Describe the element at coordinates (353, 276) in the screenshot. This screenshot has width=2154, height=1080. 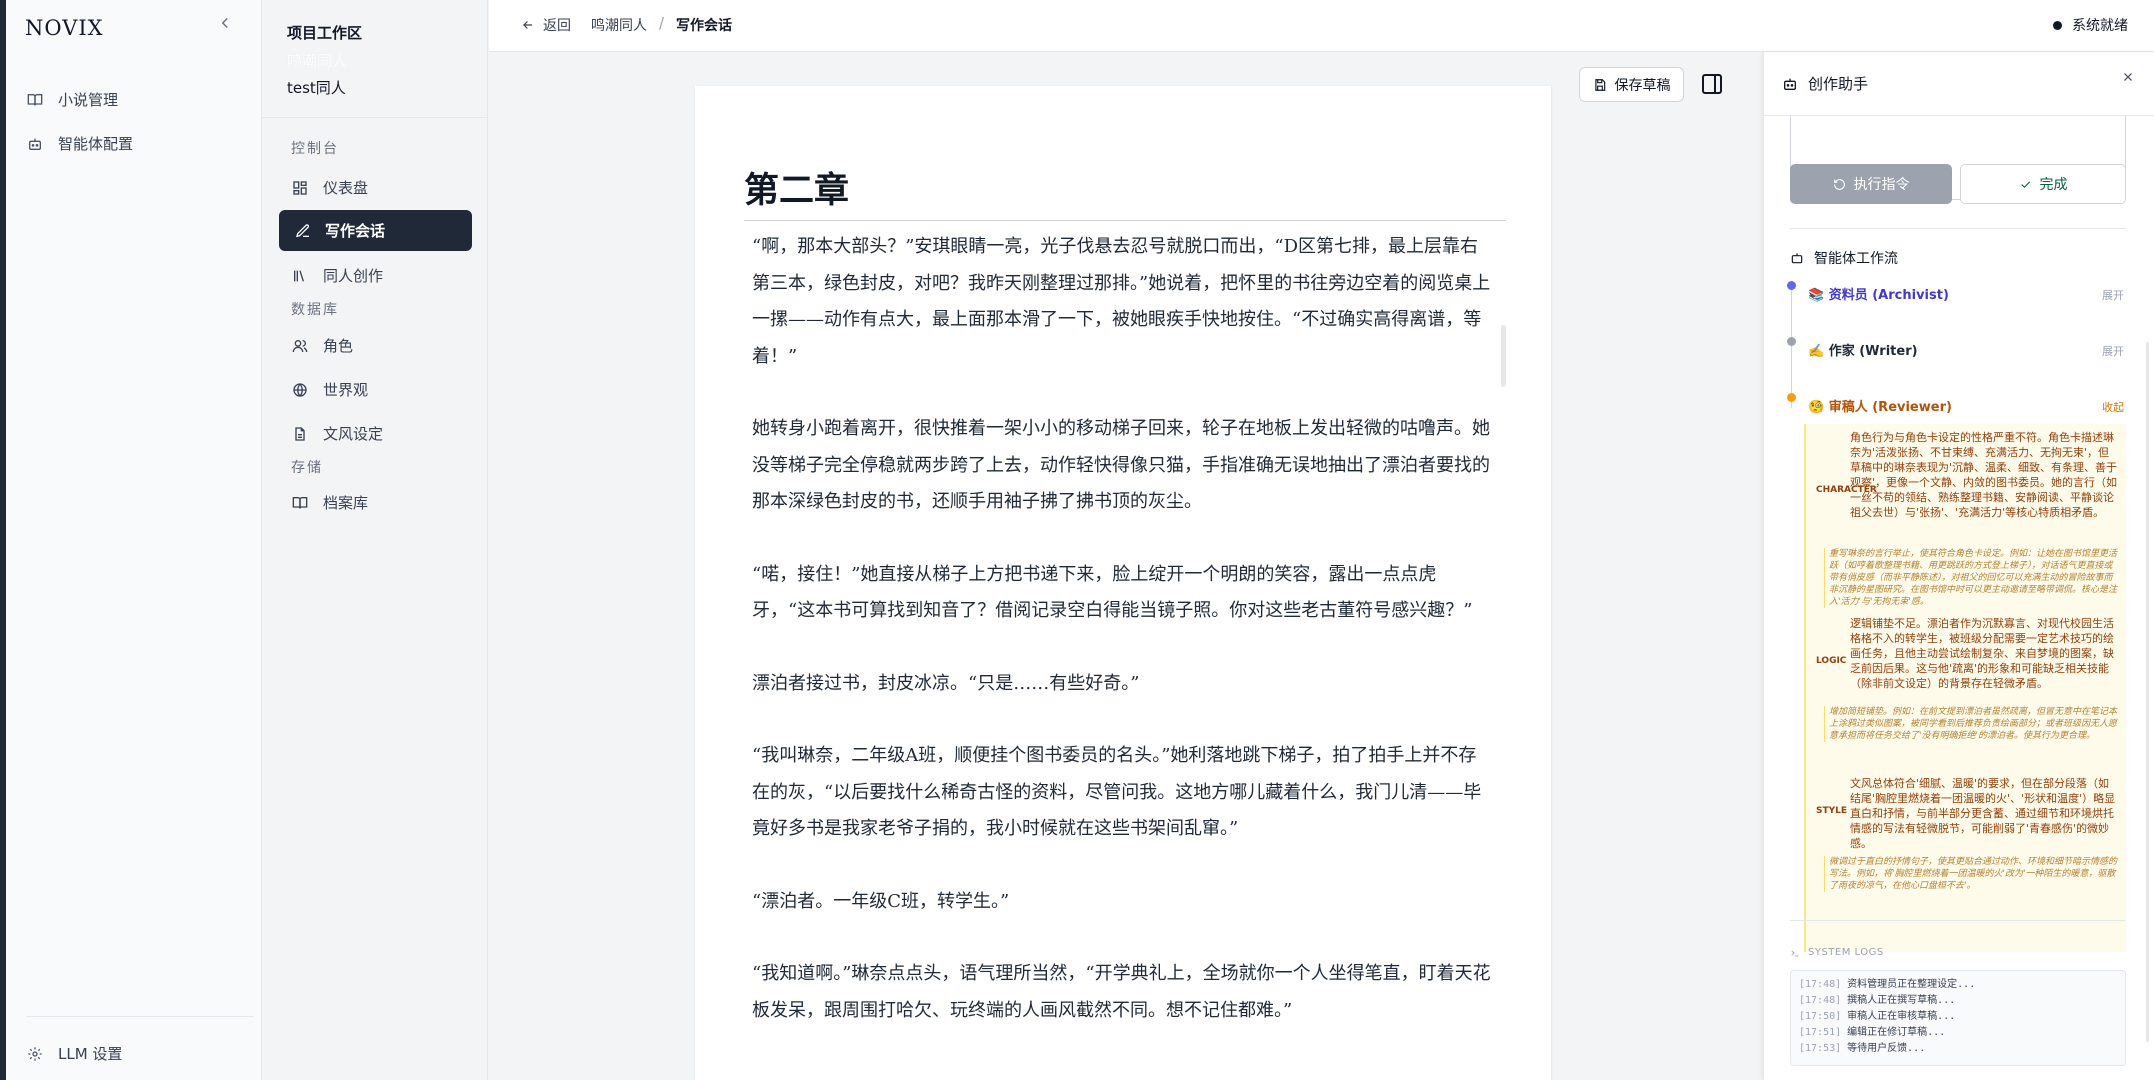
I see `nav-item-label: 同人创作` at that location.